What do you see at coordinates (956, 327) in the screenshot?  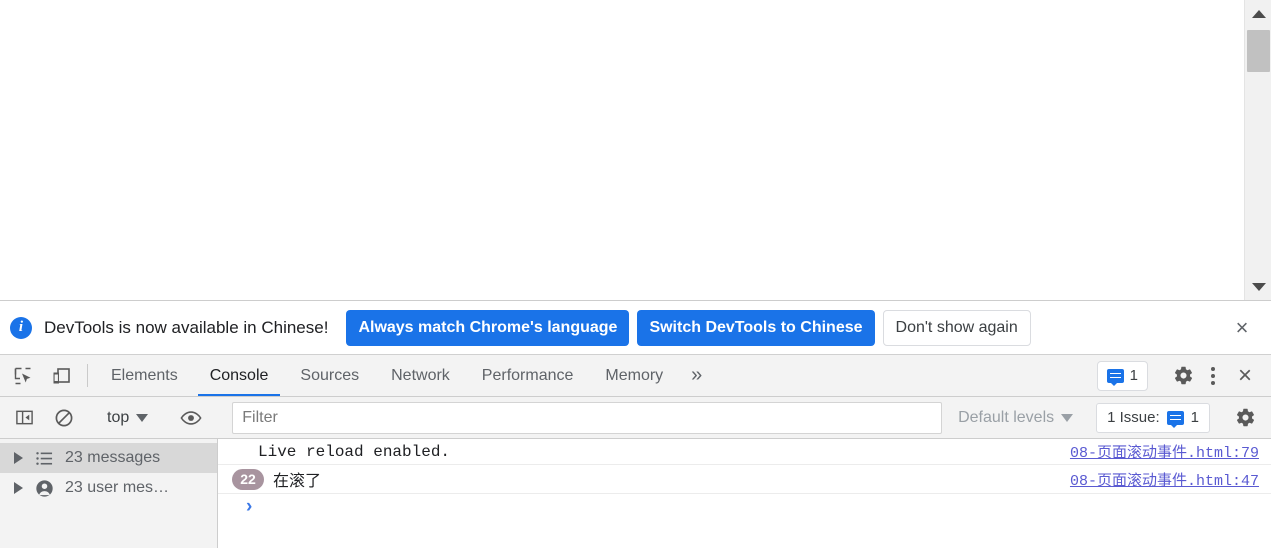 I see `dont-show-again-button: Don't show again` at bounding box center [956, 327].